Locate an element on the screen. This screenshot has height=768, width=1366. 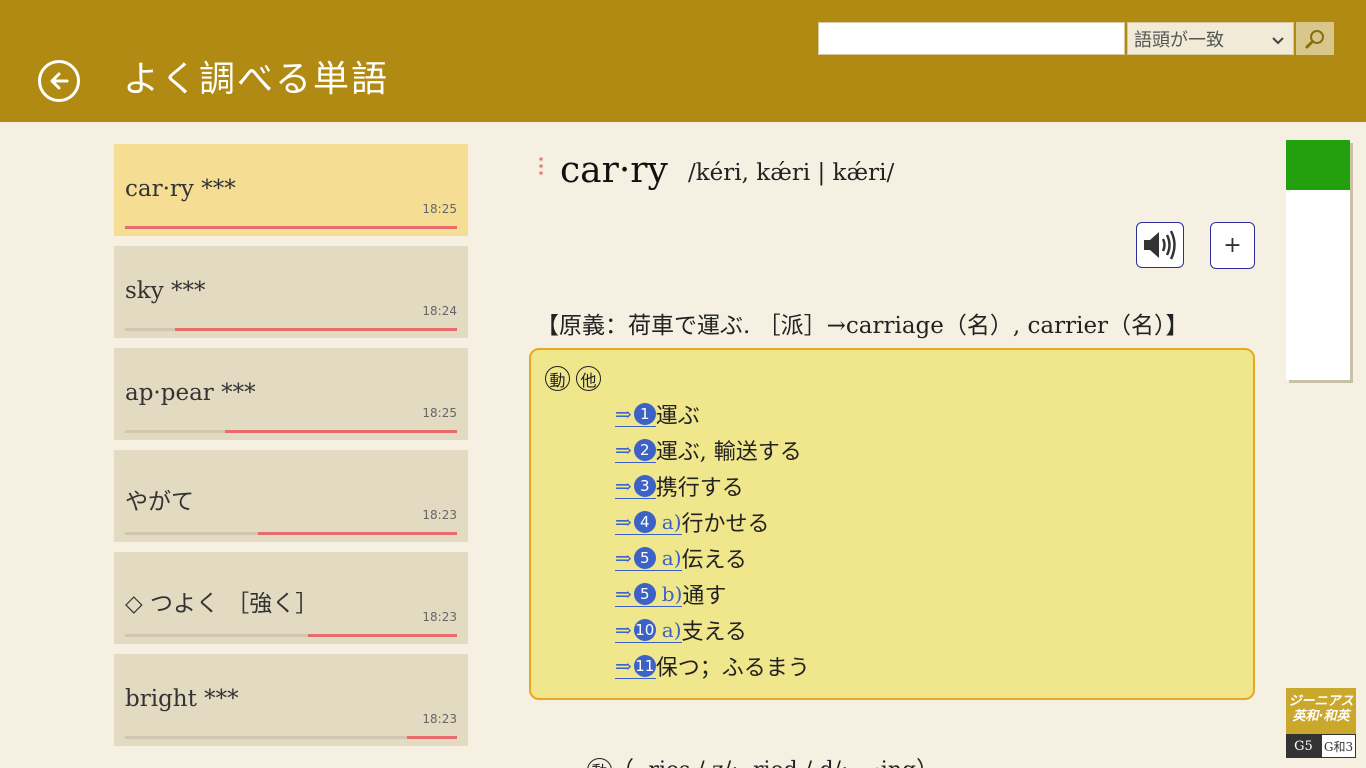
sense-link: ⇒ 5 a) is located at coordinates (648, 558).